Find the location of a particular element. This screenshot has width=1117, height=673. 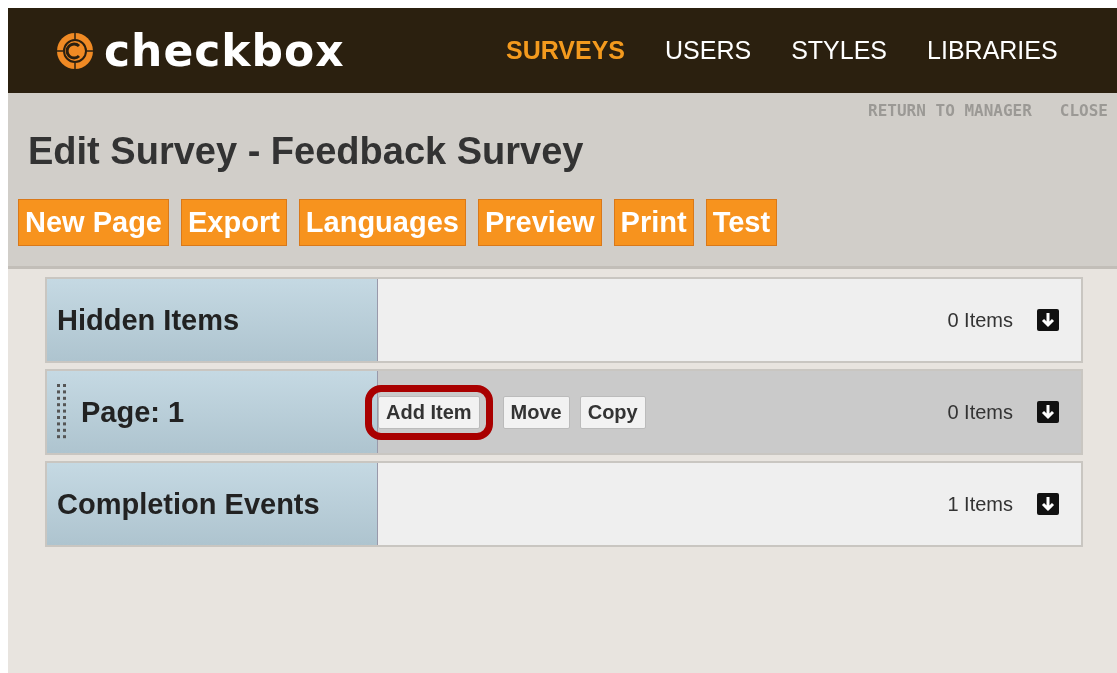

logo-text: checkbox is located at coordinates (224, 50).